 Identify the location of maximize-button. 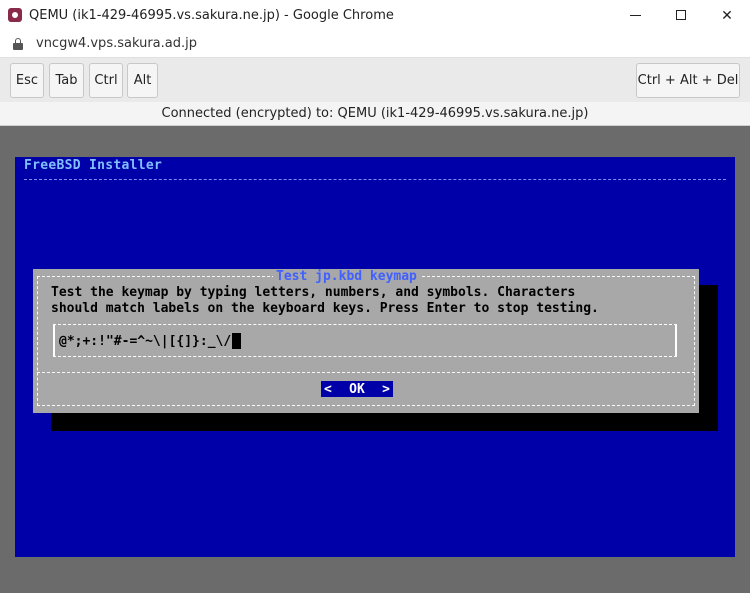
(681, 15).